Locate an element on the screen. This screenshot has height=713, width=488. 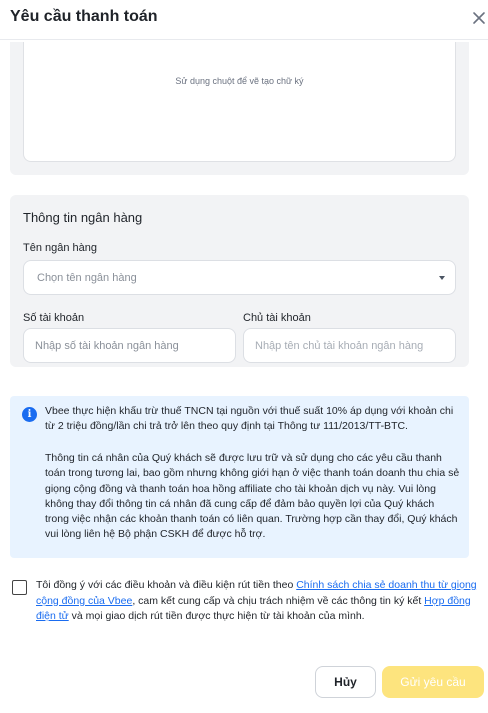
dialog-header: Yêu cầu thanh toán is located at coordinates (244, 20).